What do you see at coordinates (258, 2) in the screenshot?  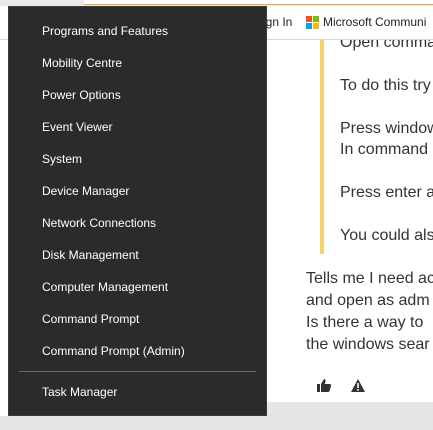 I see `address-bar` at bounding box center [258, 2].